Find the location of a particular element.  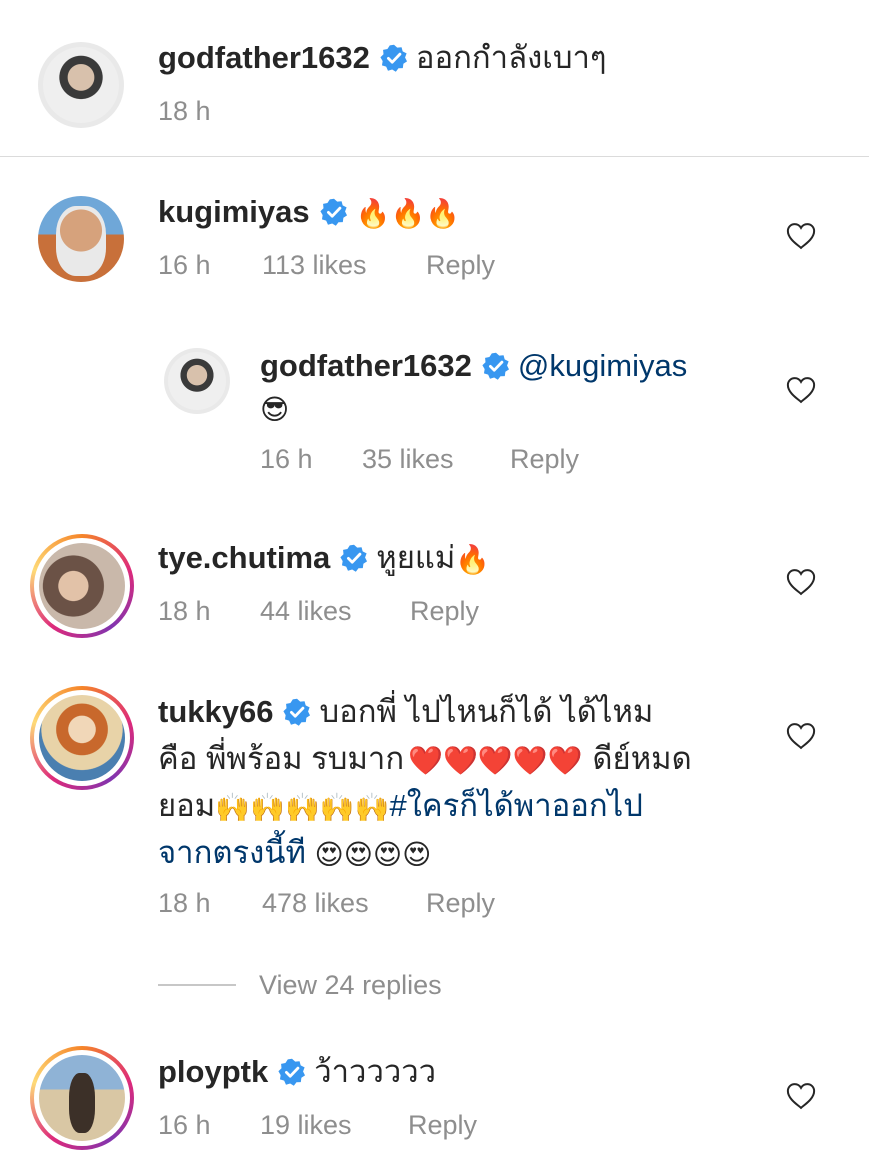

comment-meta: 16 h 113 likes Reply is located at coordinates (326, 265).